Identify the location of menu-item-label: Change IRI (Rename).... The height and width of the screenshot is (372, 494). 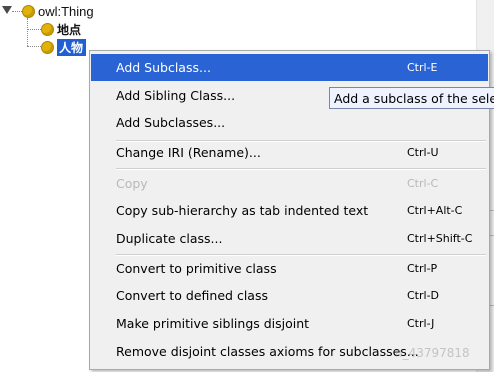
(188, 152).